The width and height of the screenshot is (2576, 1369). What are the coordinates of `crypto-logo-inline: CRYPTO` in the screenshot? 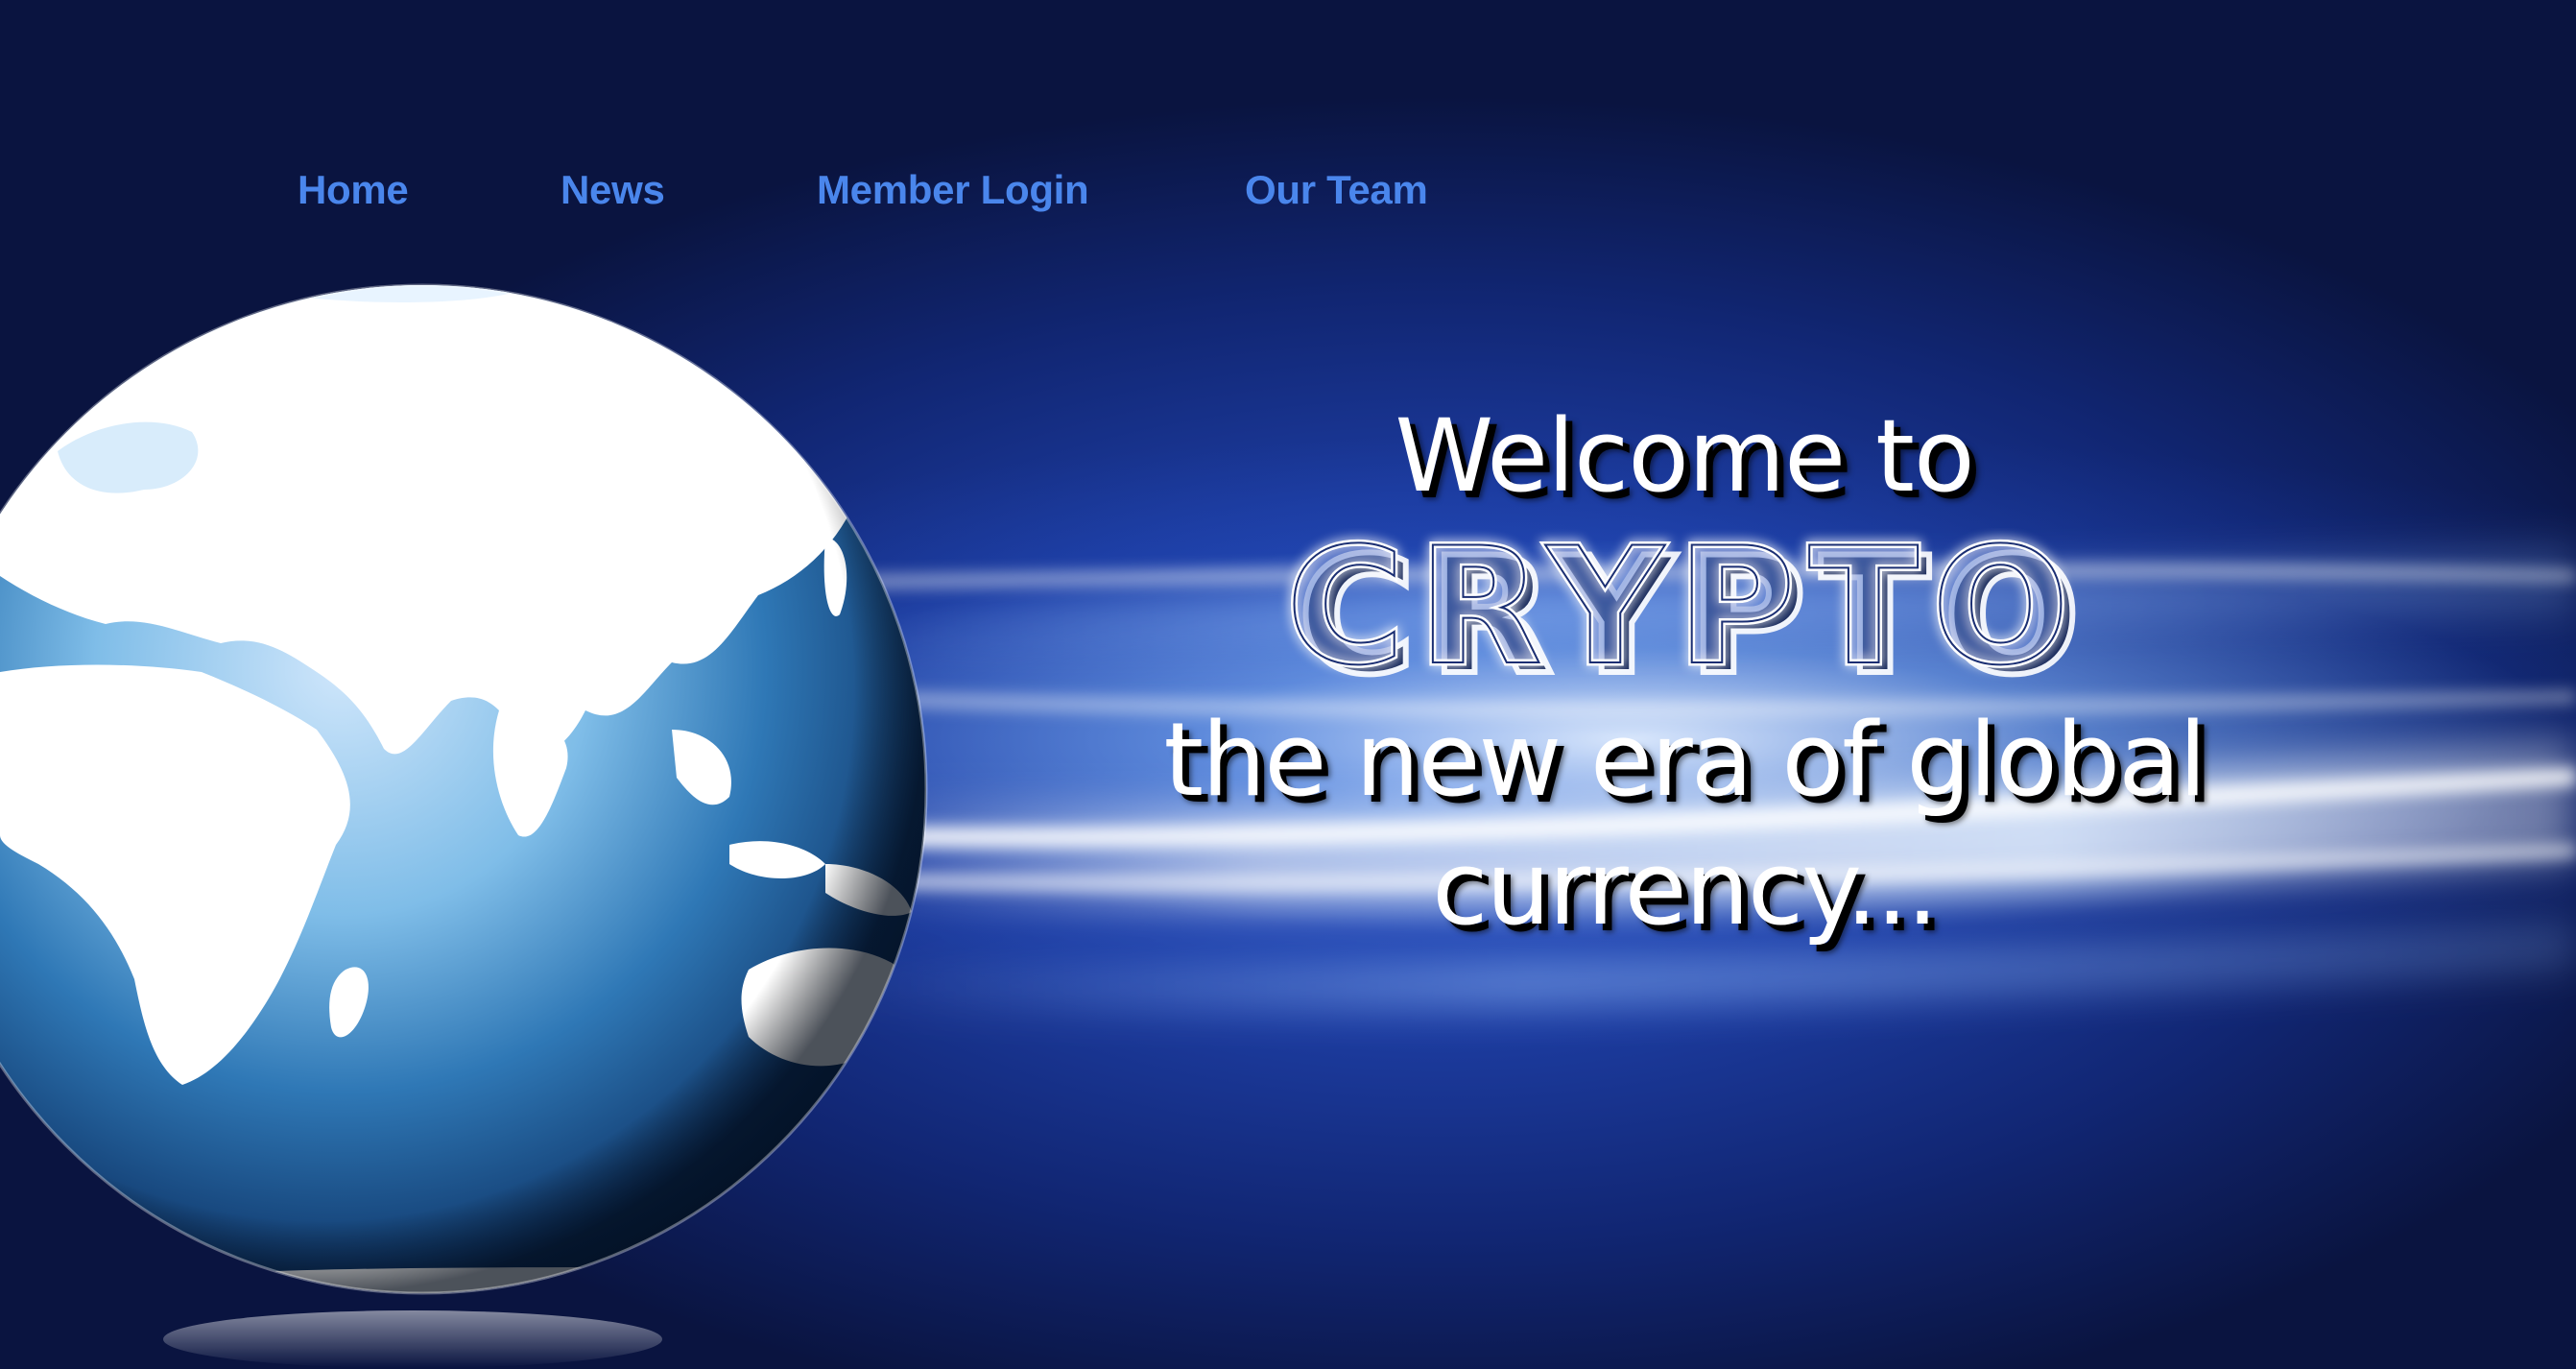 It's located at (1684, 612).